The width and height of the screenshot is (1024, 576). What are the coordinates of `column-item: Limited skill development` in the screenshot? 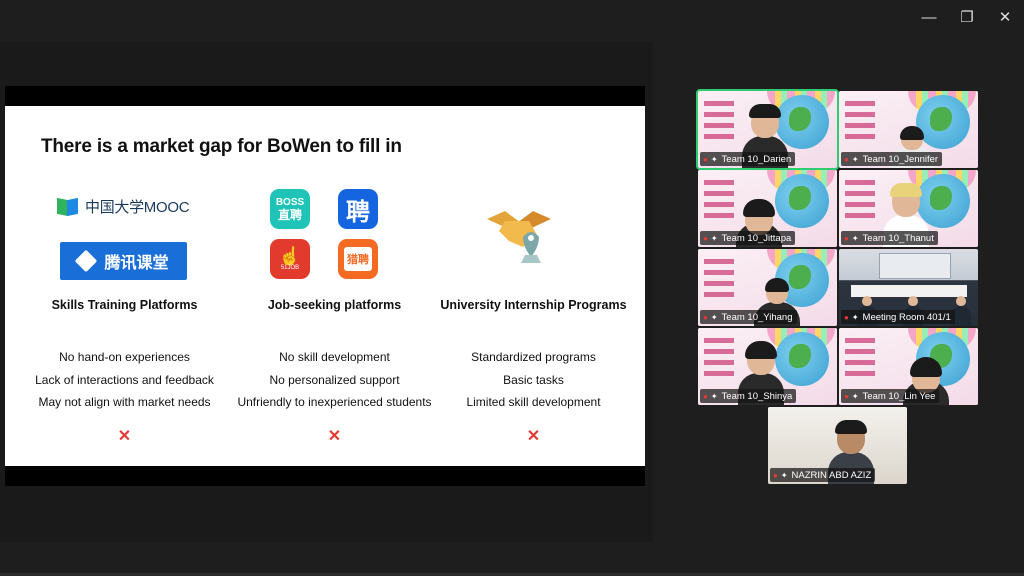 It's located at (533, 402).